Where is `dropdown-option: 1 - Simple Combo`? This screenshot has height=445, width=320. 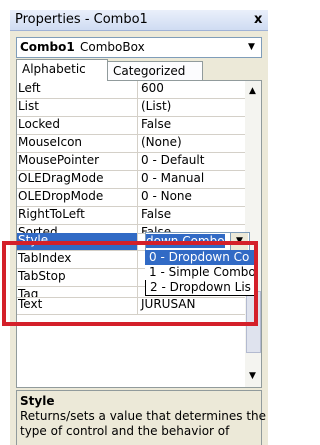 dropdown-option: 1 - Simple Combo is located at coordinates (200, 272).